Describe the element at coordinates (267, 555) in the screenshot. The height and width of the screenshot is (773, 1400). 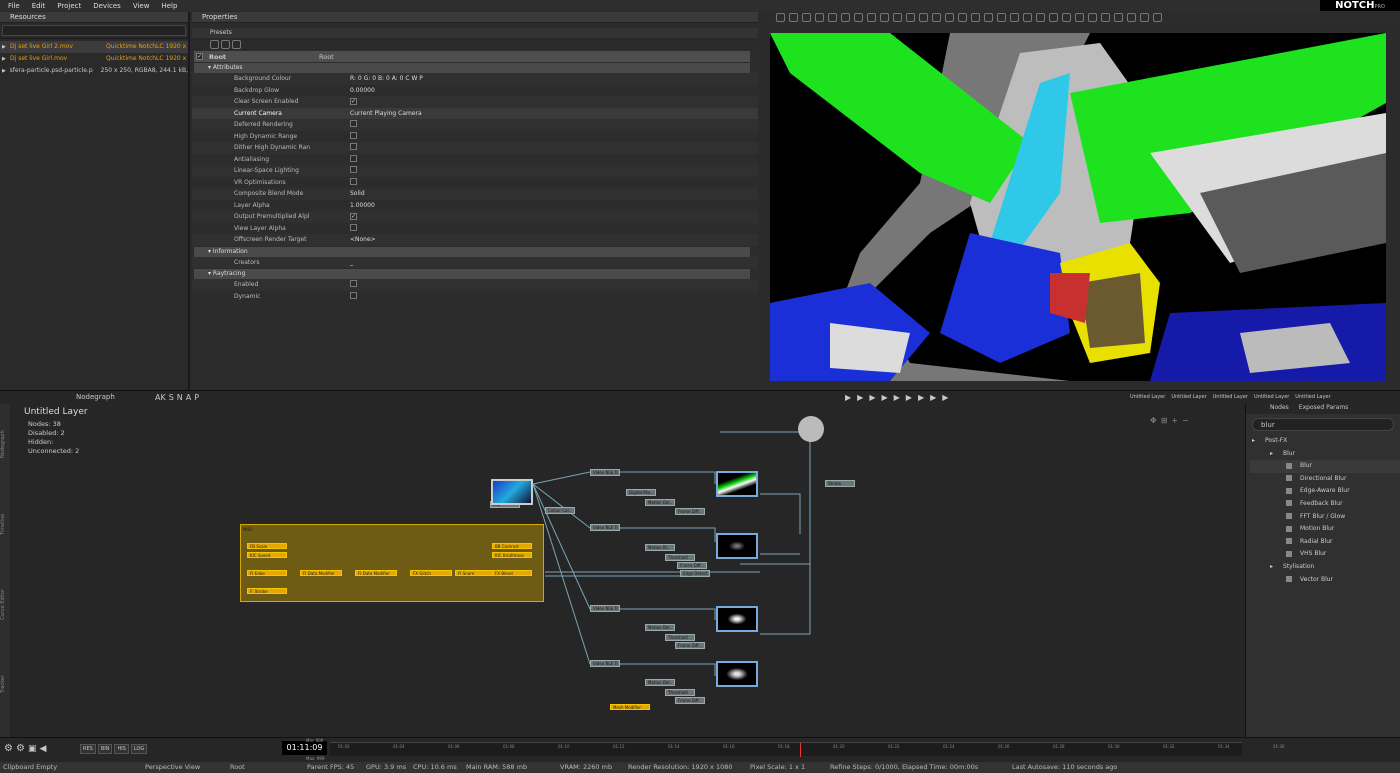
I see `midi-node: KIC Speed` at that location.